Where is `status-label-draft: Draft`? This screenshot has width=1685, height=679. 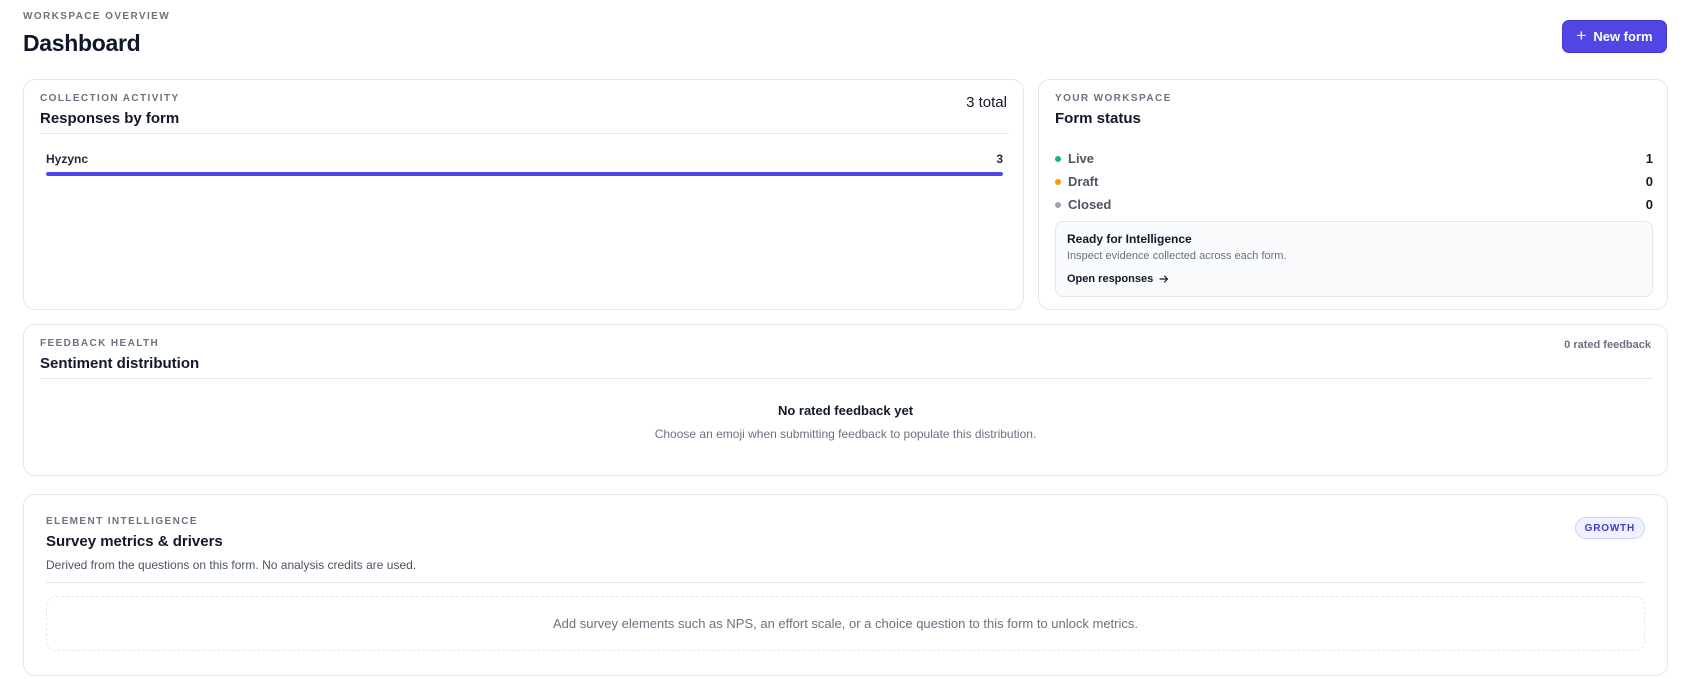 status-label-draft: Draft is located at coordinates (1083, 181).